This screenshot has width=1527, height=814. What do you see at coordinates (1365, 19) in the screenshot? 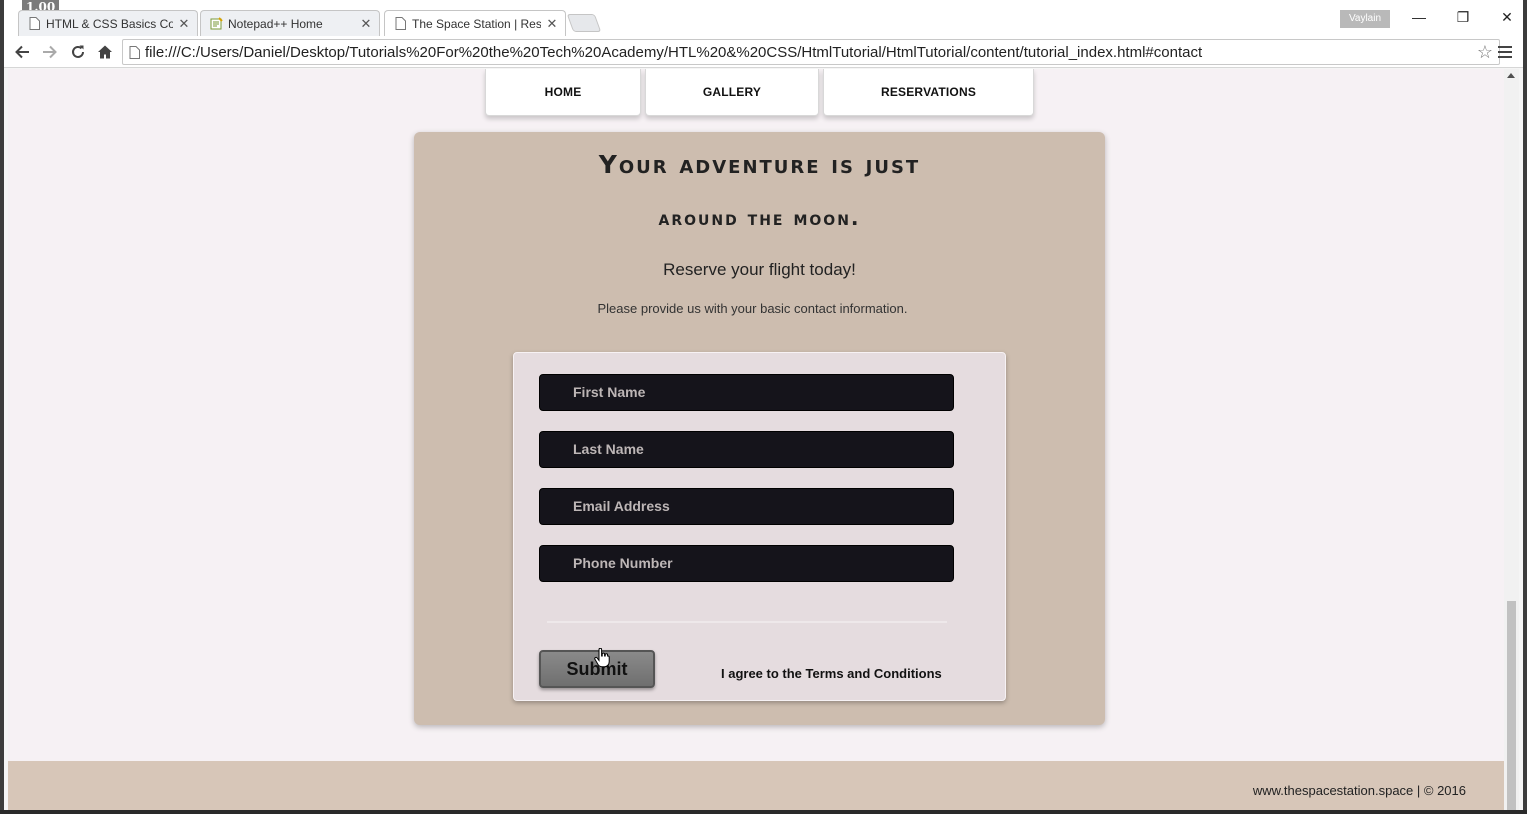
I see `profile-badge: Vaylain` at bounding box center [1365, 19].